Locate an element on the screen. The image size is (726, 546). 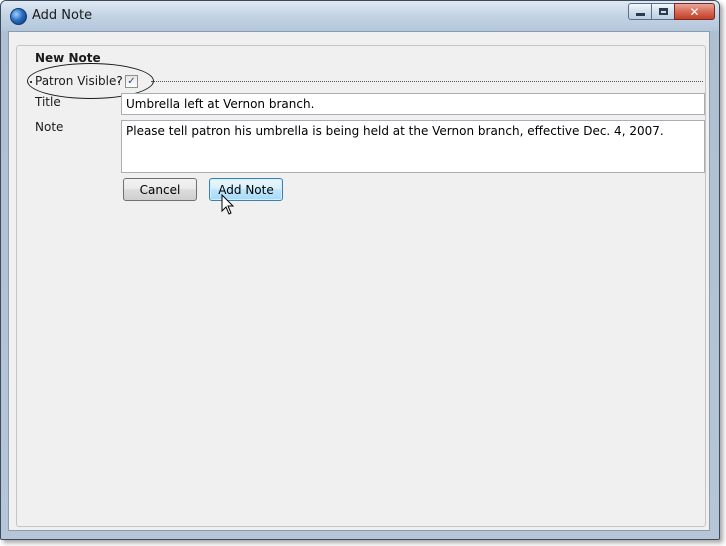
minimize-icon is located at coordinates (640, 14).